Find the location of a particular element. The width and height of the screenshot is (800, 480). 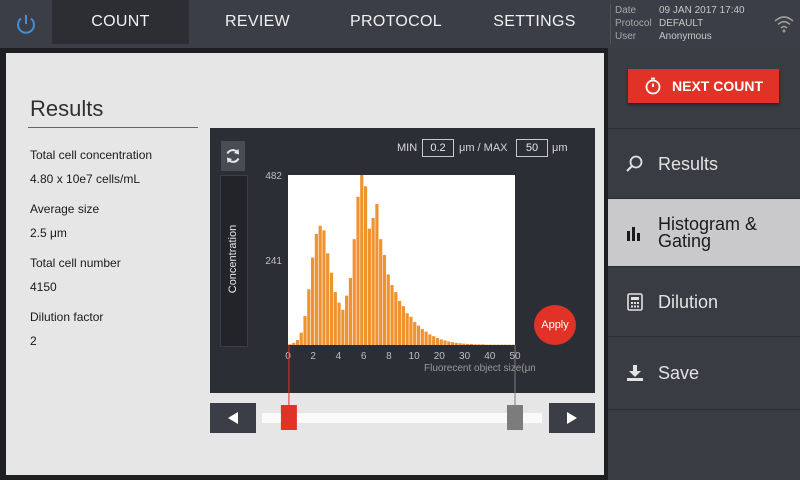

unit-label: μm is located at coordinates (560, 148).